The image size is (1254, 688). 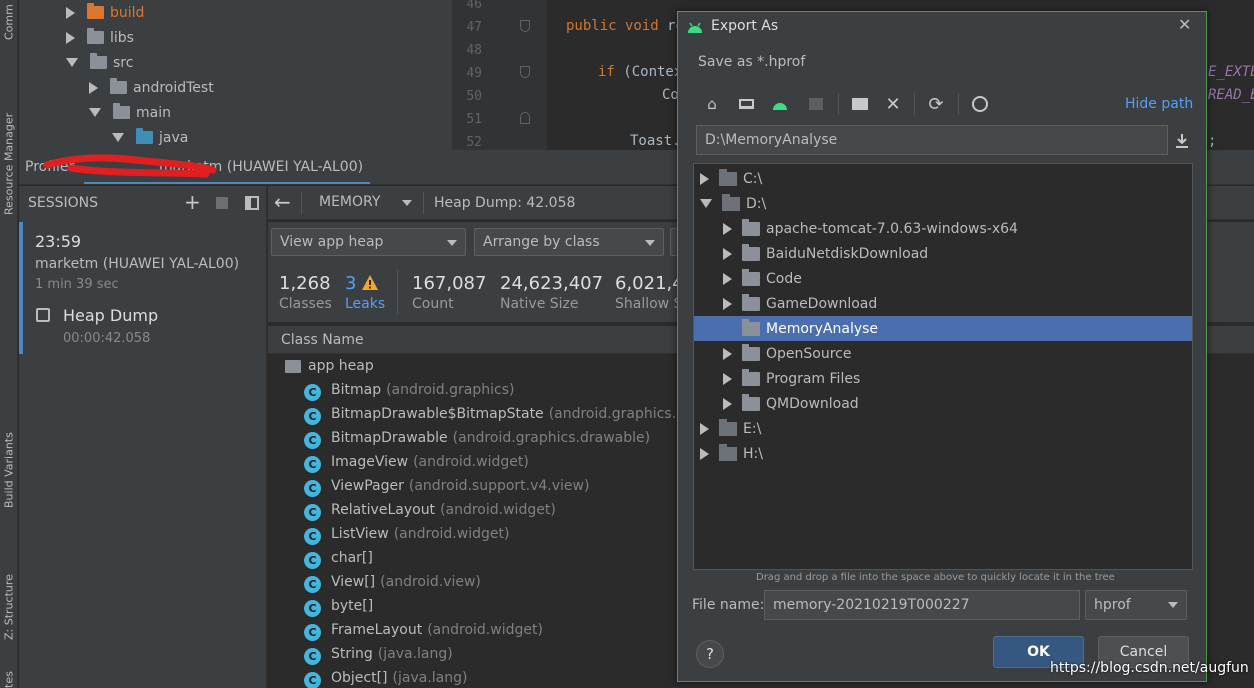 I want to click on tree-item-java: java, so click(x=150, y=137).